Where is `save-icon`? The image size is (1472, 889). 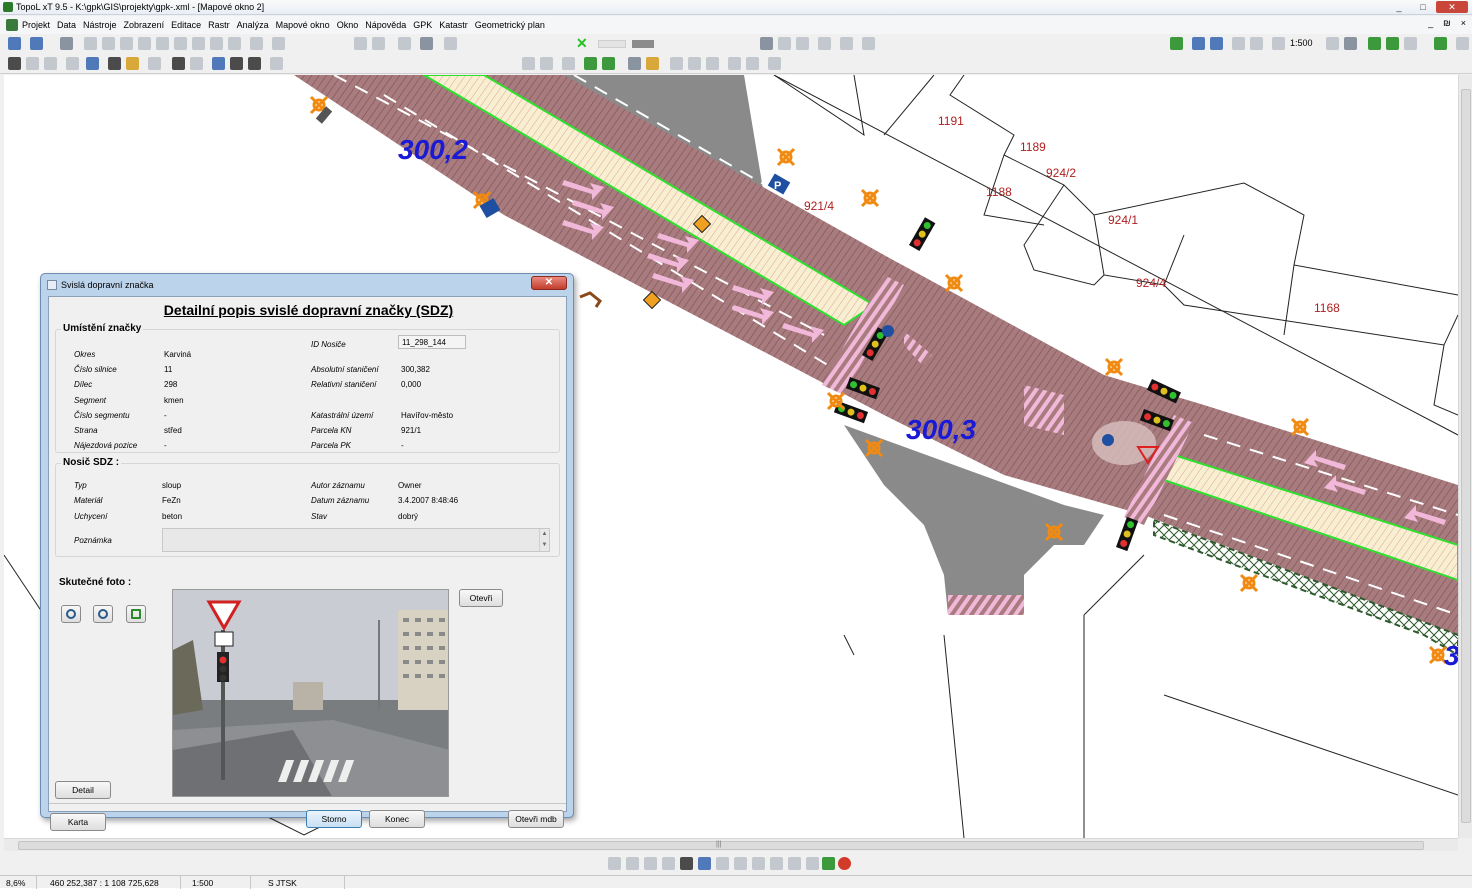
save-icon is located at coordinates (404, 43).